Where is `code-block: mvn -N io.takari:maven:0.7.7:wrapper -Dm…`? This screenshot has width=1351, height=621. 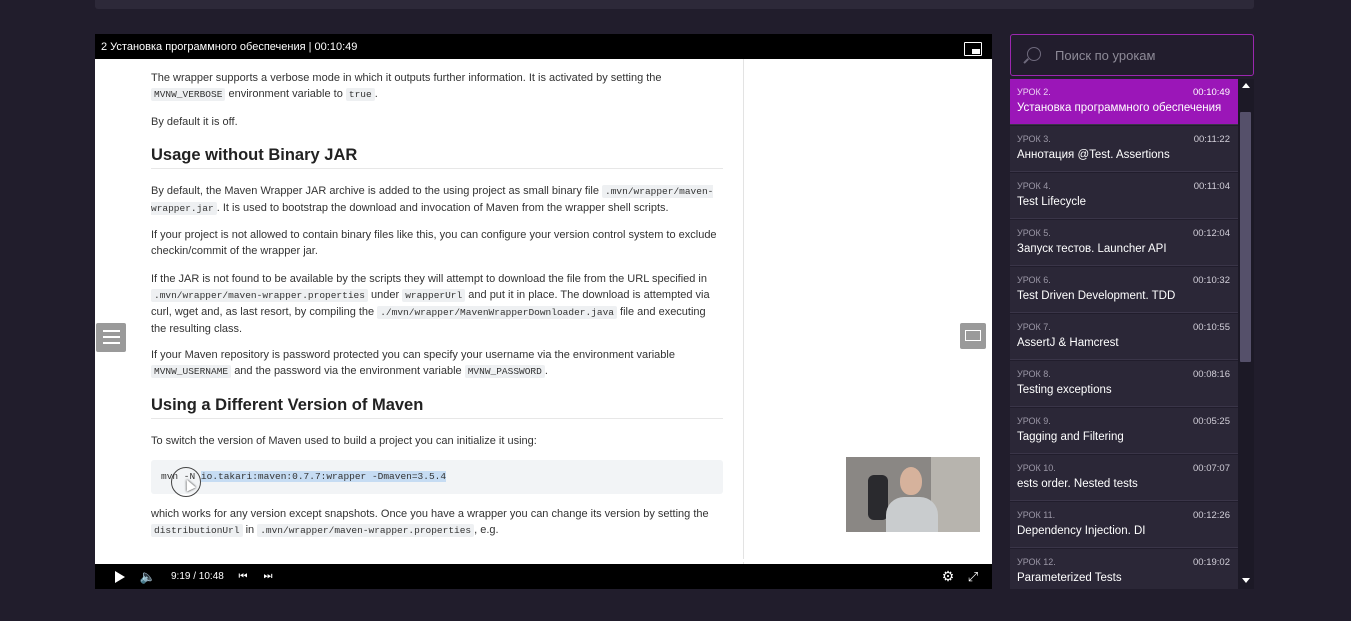 code-block: mvn -N io.takari:maven:0.7.7:wrapper -Dm… is located at coordinates (437, 477).